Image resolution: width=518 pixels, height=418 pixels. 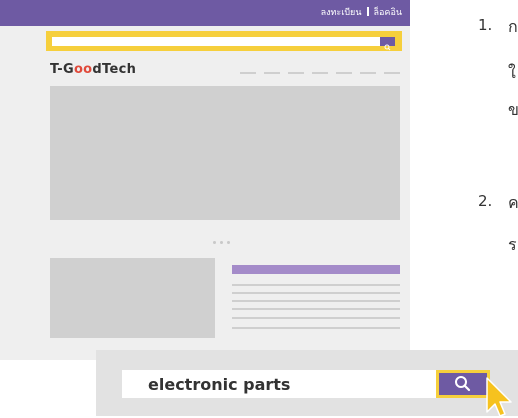 What do you see at coordinates (132, 298) in the screenshot?
I see `content-image` at bounding box center [132, 298].